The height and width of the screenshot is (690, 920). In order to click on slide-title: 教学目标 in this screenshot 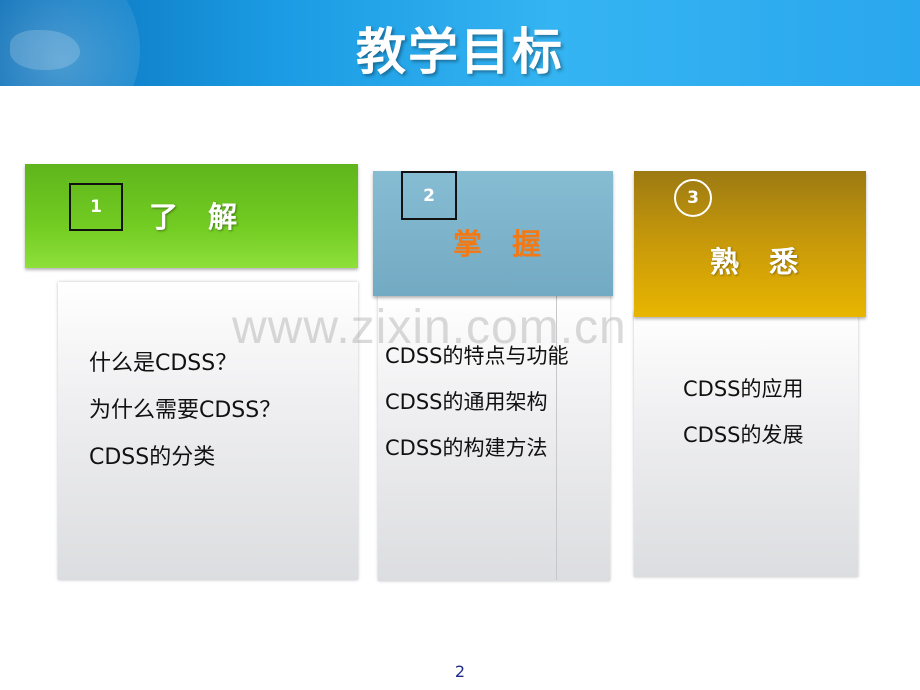, I will do `click(460, 52)`.